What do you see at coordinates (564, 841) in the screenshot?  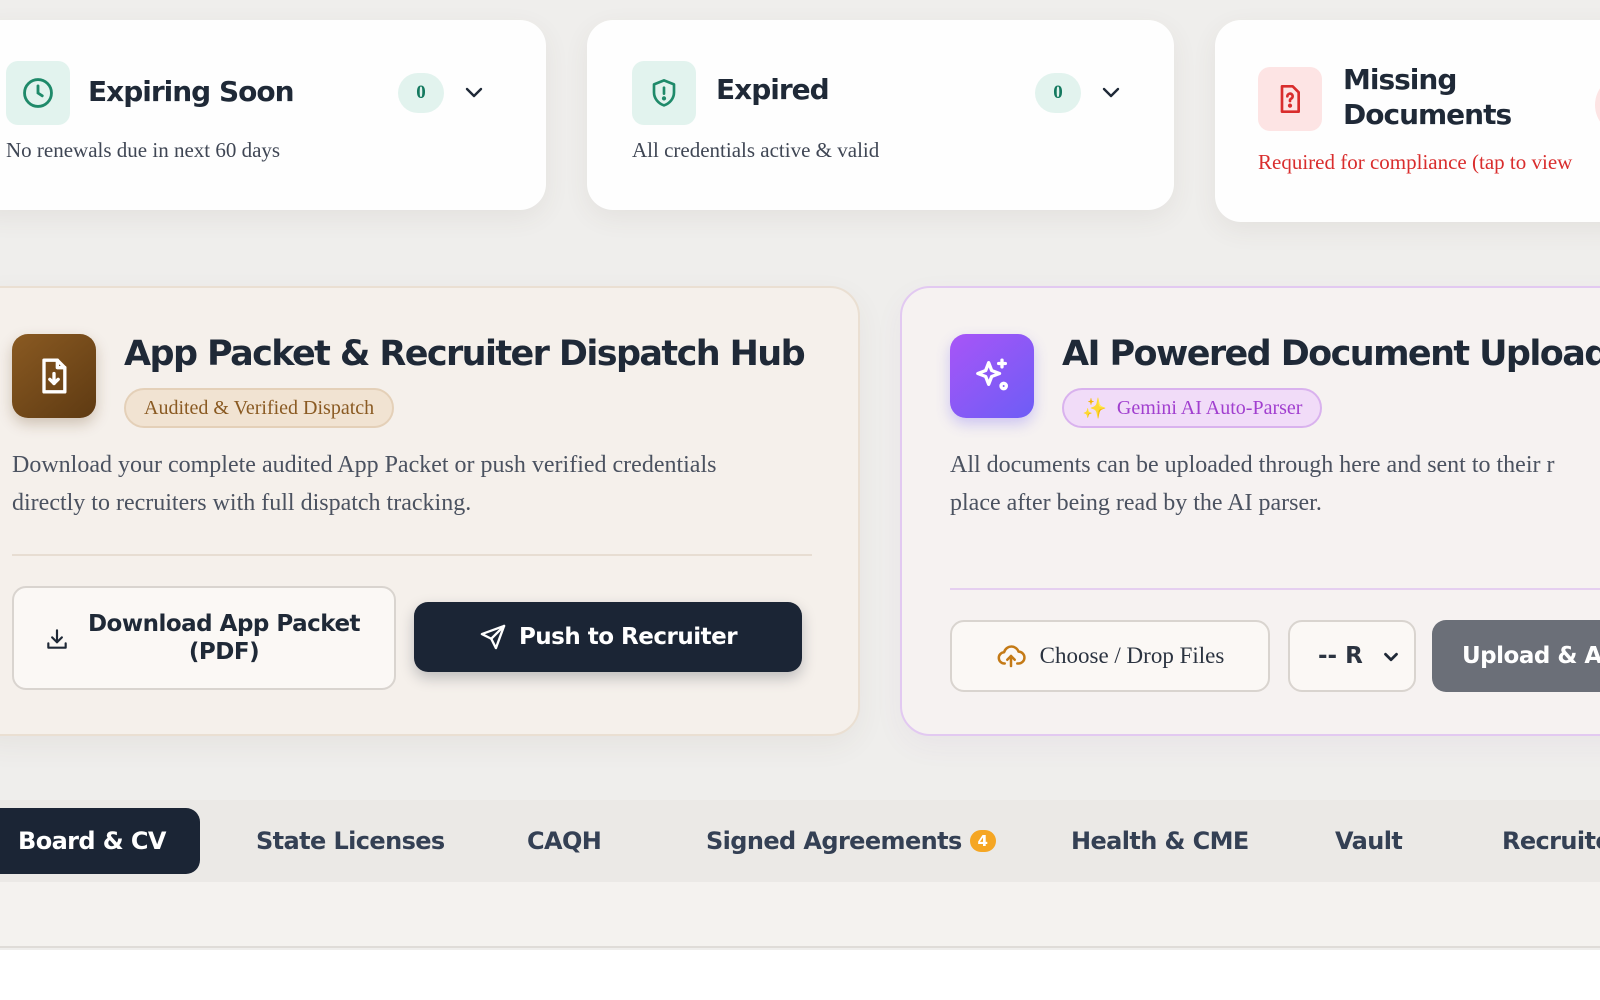 I see `tab-caqh: CAQH` at bounding box center [564, 841].